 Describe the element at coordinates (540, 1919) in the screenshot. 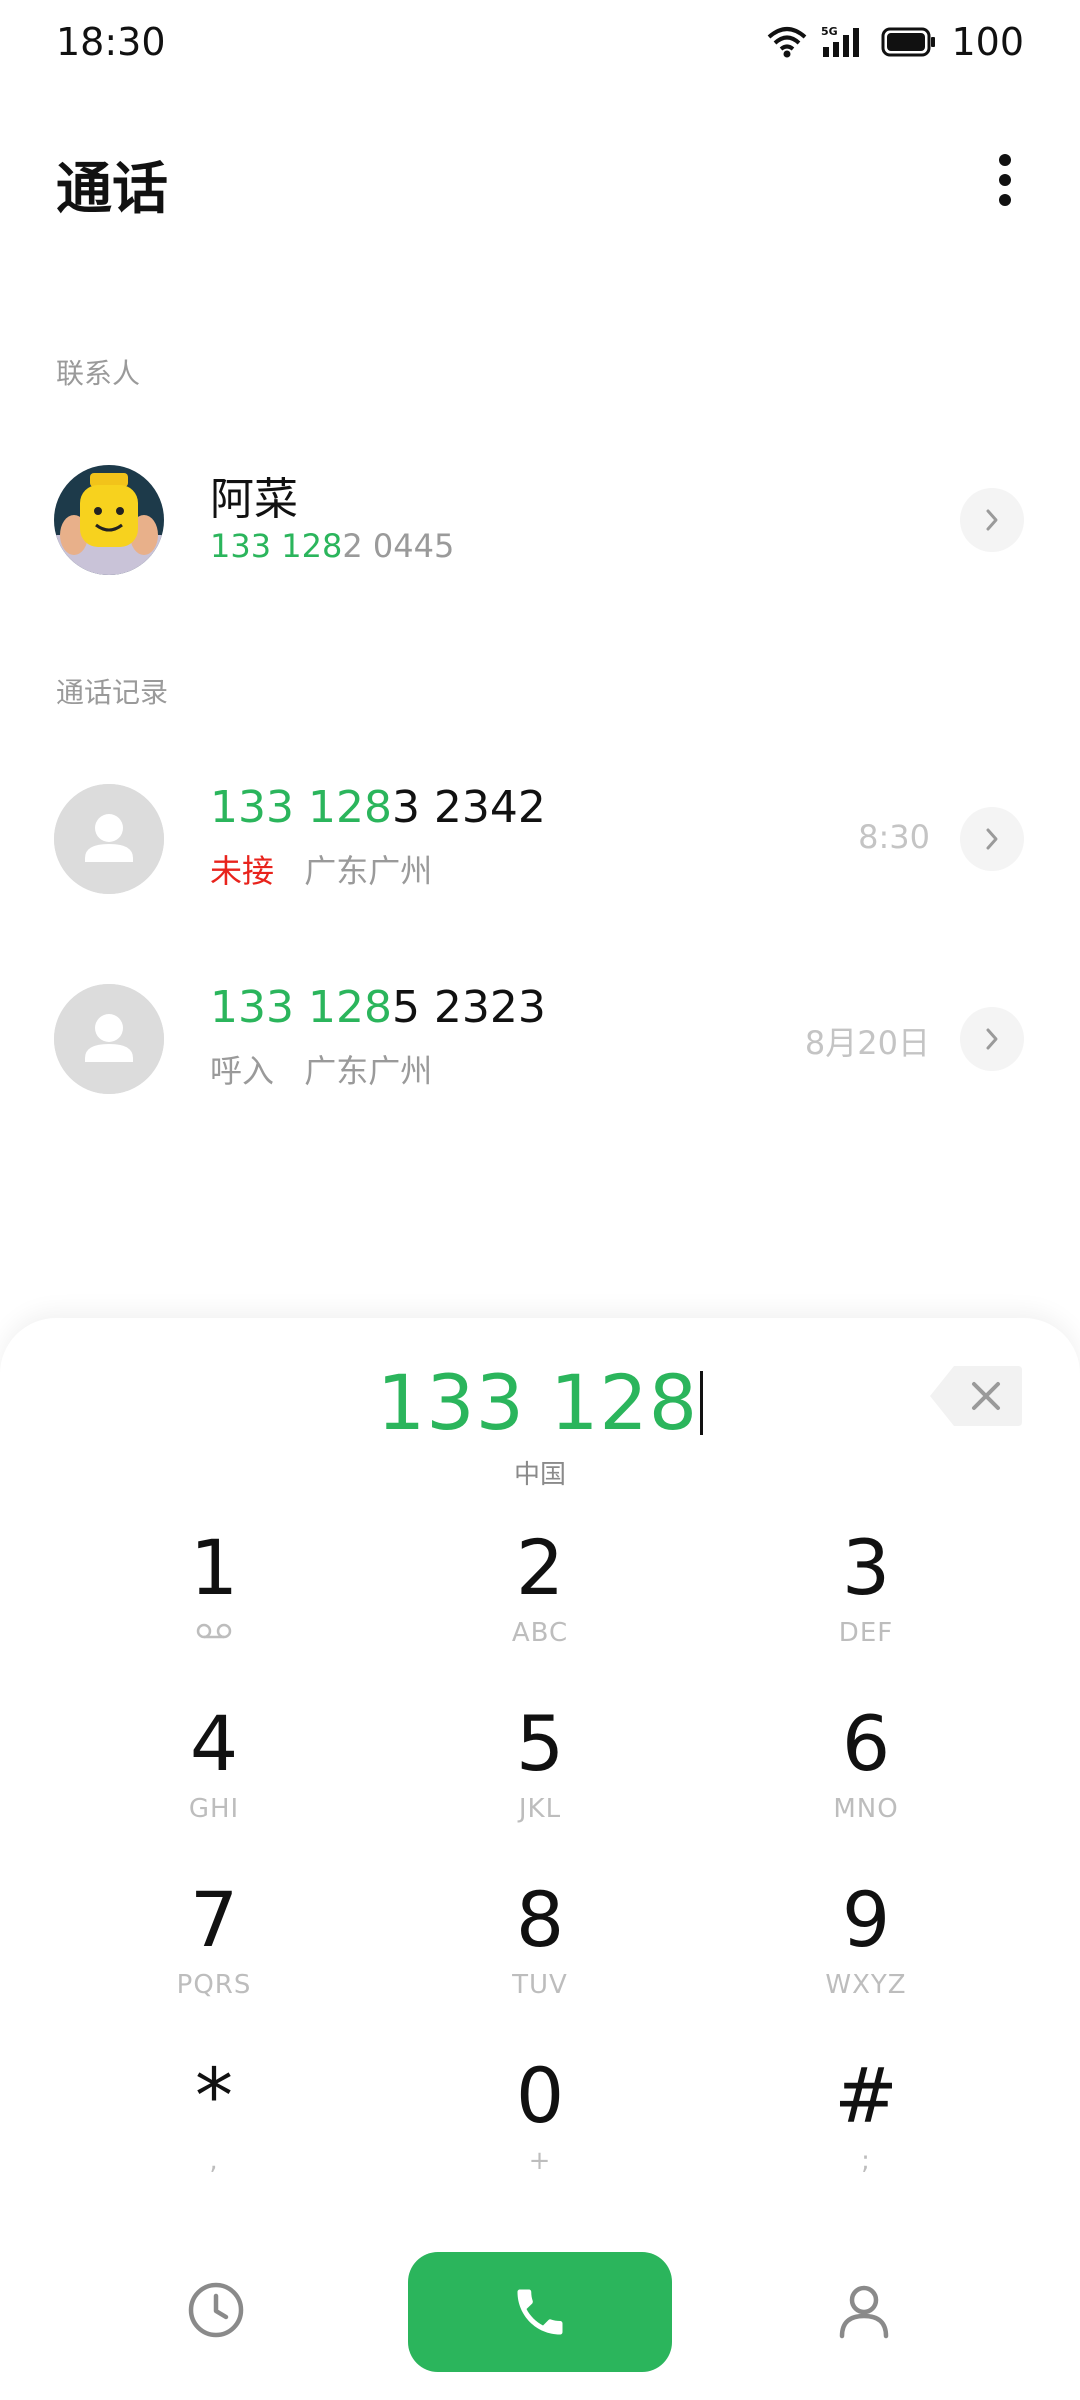

I see `key-digit: 8` at that location.